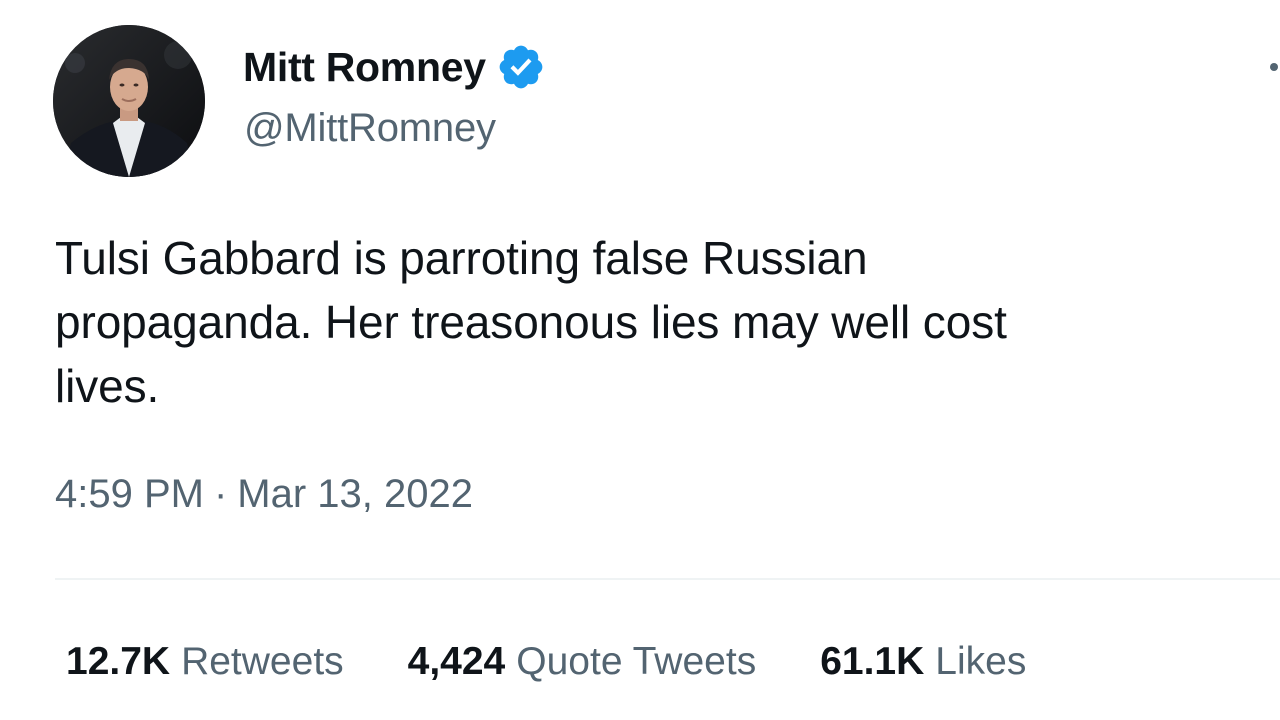 Image resolution: width=1280 pixels, height=720 pixels. What do you see at coordinates (370, 128) in the screenshot?
I see `author-handle: @MittRomney` at bounding box center [370, 128].